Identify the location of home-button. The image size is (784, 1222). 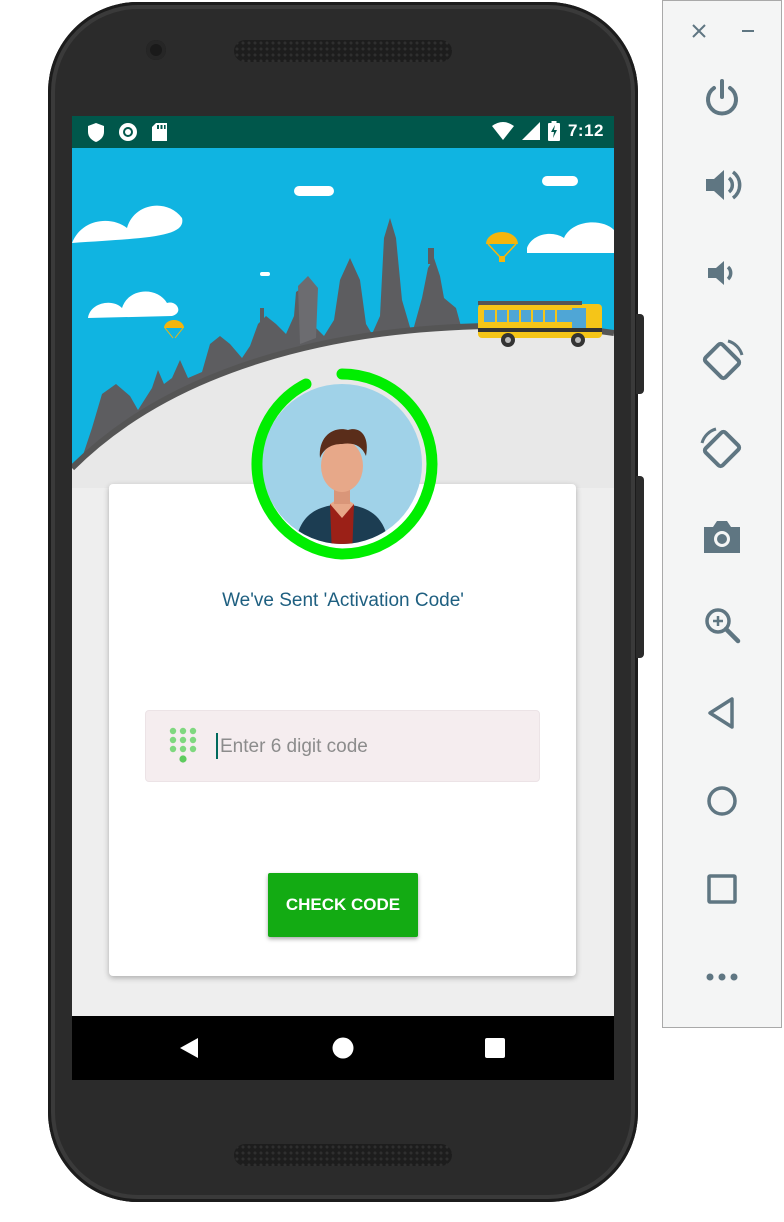
(722, 801).